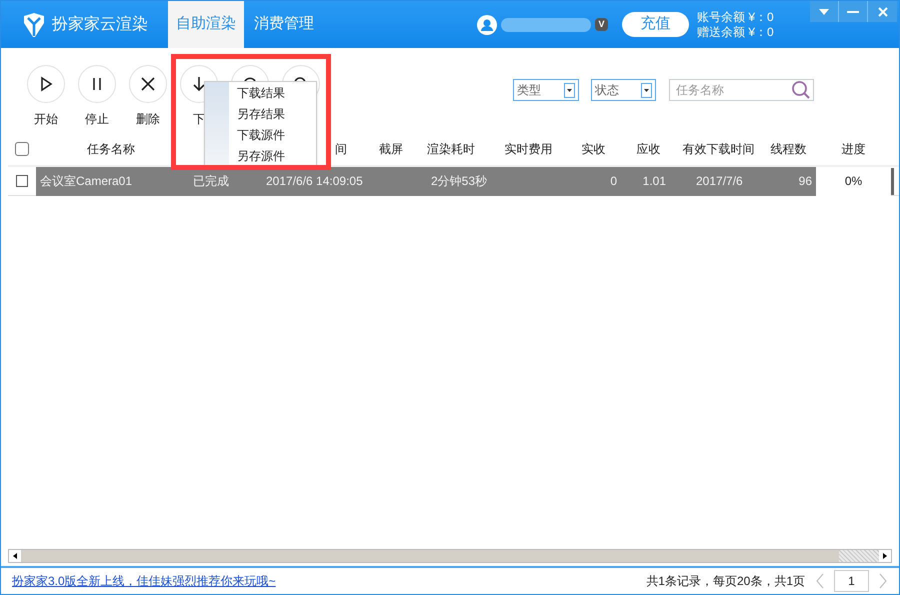 The image size is (900, 595). What do you see at coordinates (100, 24) in the screenshot?
I see `app-title: 扮家家云渲染` at bounding box center [100, 24].